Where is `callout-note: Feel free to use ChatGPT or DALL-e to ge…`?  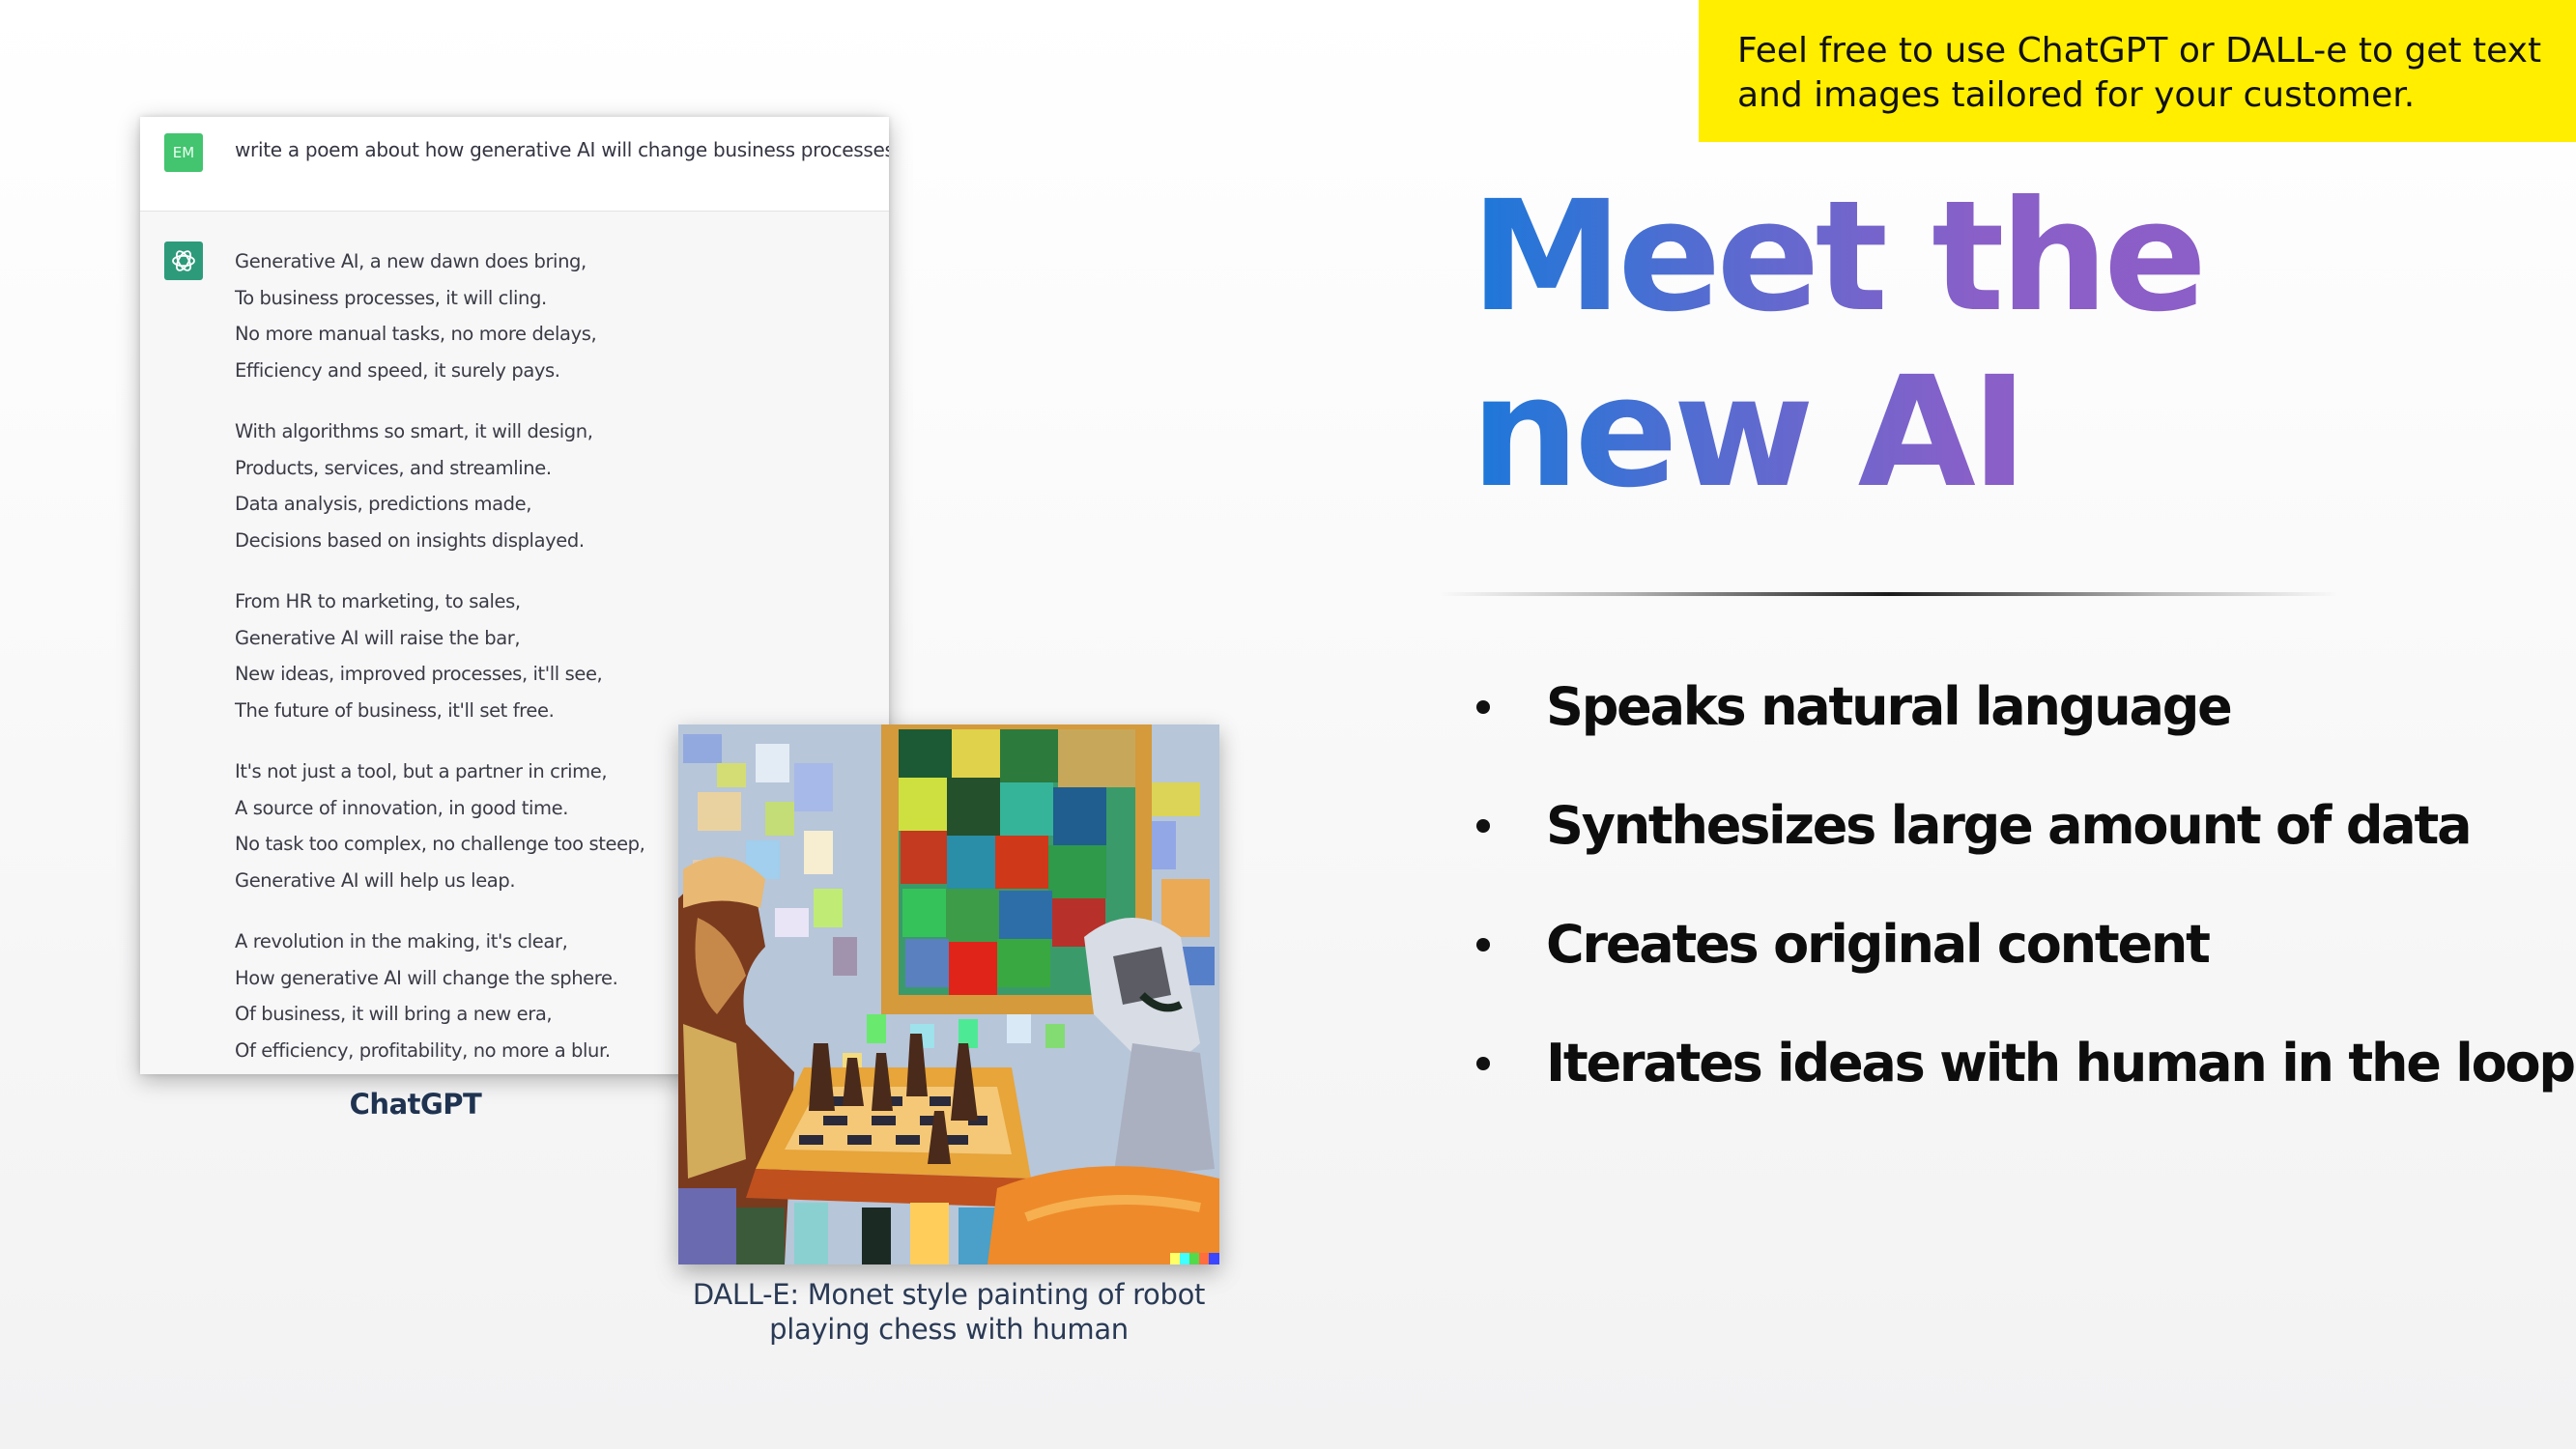
callout-note: Feel free to use ChatGPT or DALL-e to ge… is located at coordinates (2138, 71).